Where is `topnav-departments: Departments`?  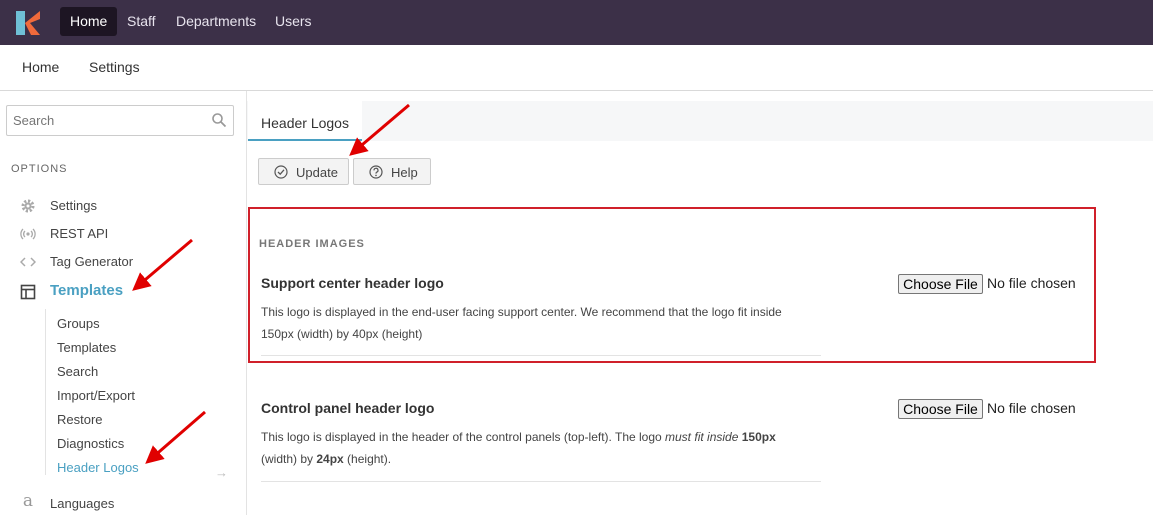
topnav-departments: Departments is located at coordinates (216, 21).